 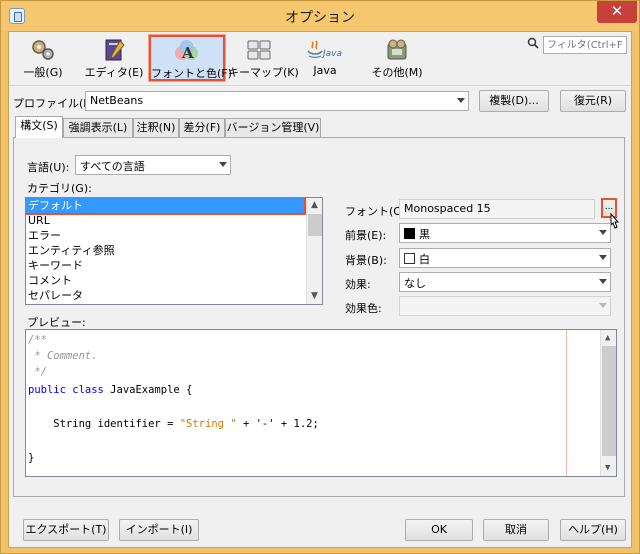 What do you see at coordinates (533, 43) in the screenshot?
I see `search-icon` at bounding box center [533, 43].